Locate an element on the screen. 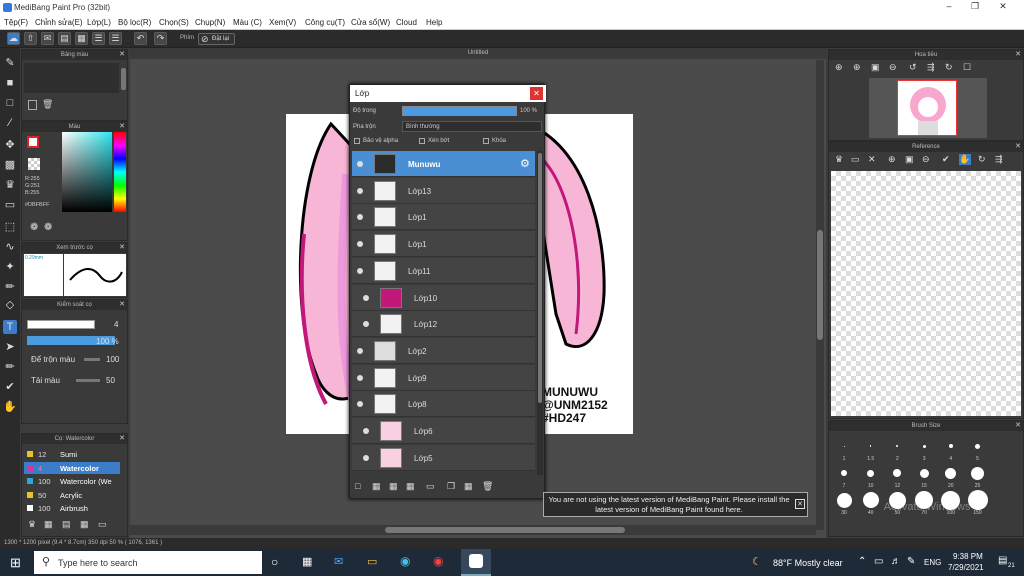 This screenshot has width=1024, height=576. blend-mode-select: Bình thường is located at coordinates (472, 126).